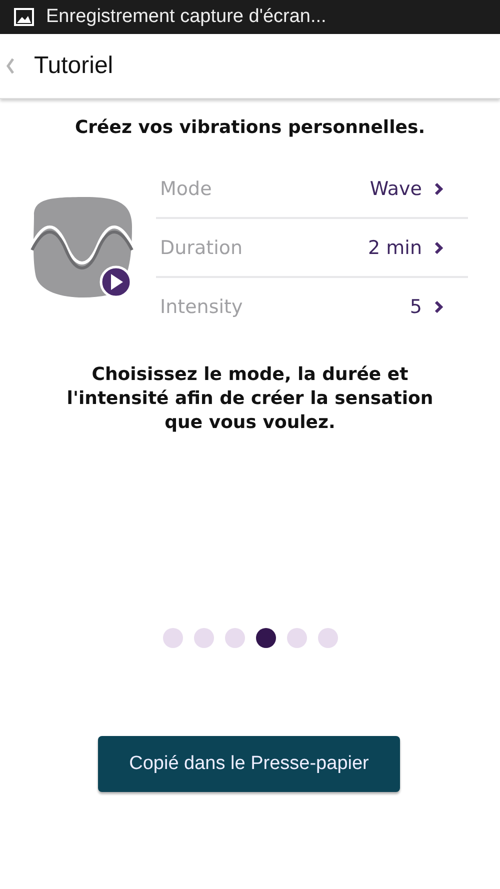 The width and height of the screenshot is (500, 889). I want to click on setting-row: Duration 2 min, so click(312, 248).